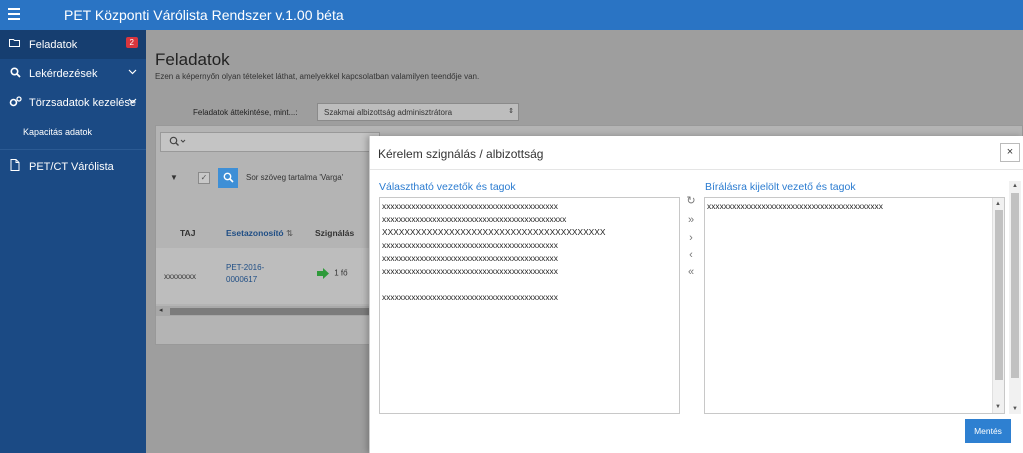 This screenshot has height=453, width=1023. What do you see at coordinates (63, 73) in the screenshot?
I see `sidebar-item-label: Lekérdezések` at bounding box center [63, 73].